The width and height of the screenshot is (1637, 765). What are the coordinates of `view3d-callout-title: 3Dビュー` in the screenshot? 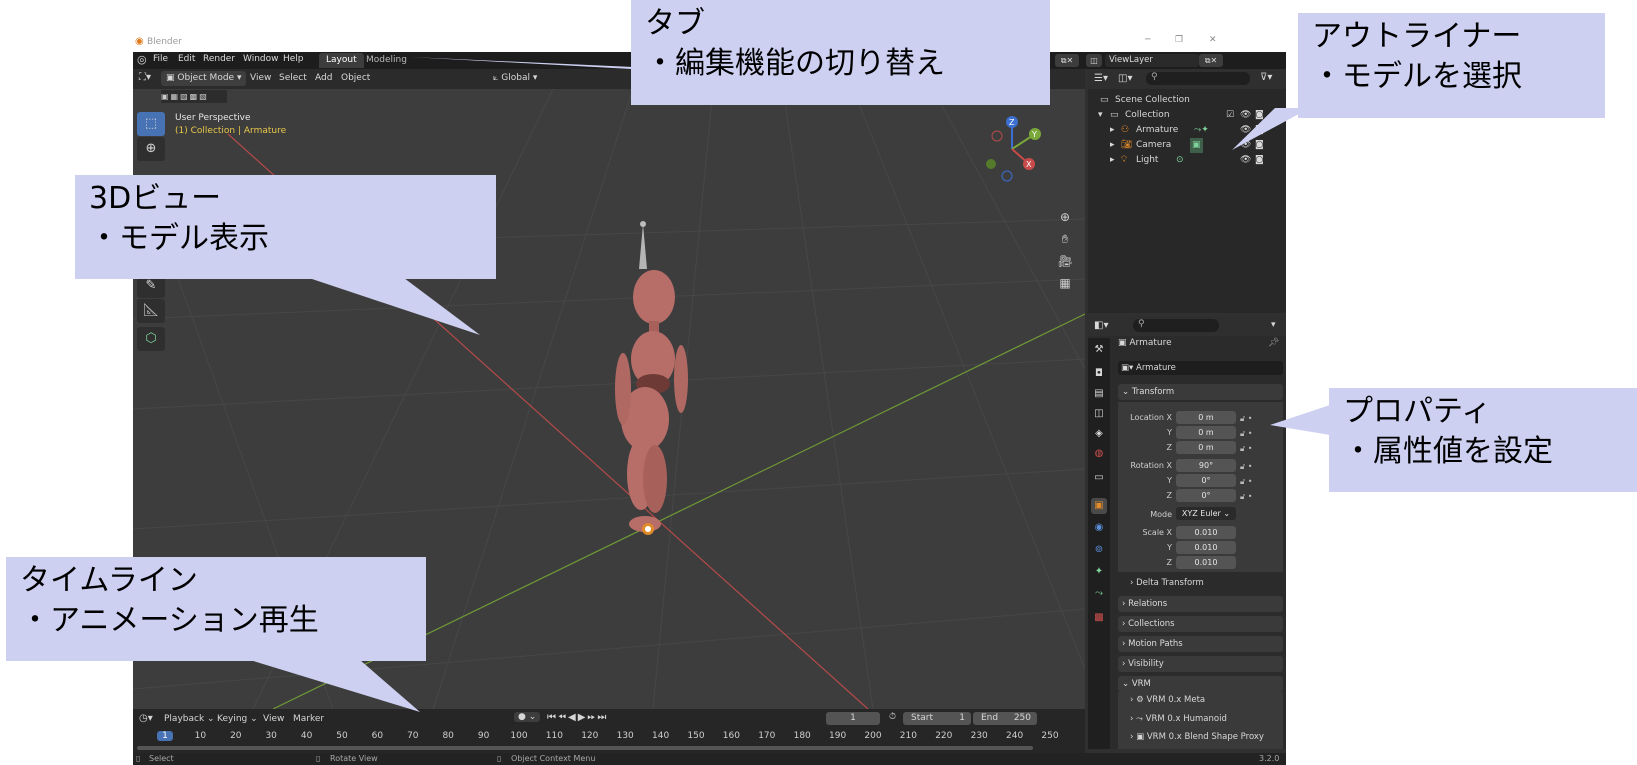 It's located at (155, 198).